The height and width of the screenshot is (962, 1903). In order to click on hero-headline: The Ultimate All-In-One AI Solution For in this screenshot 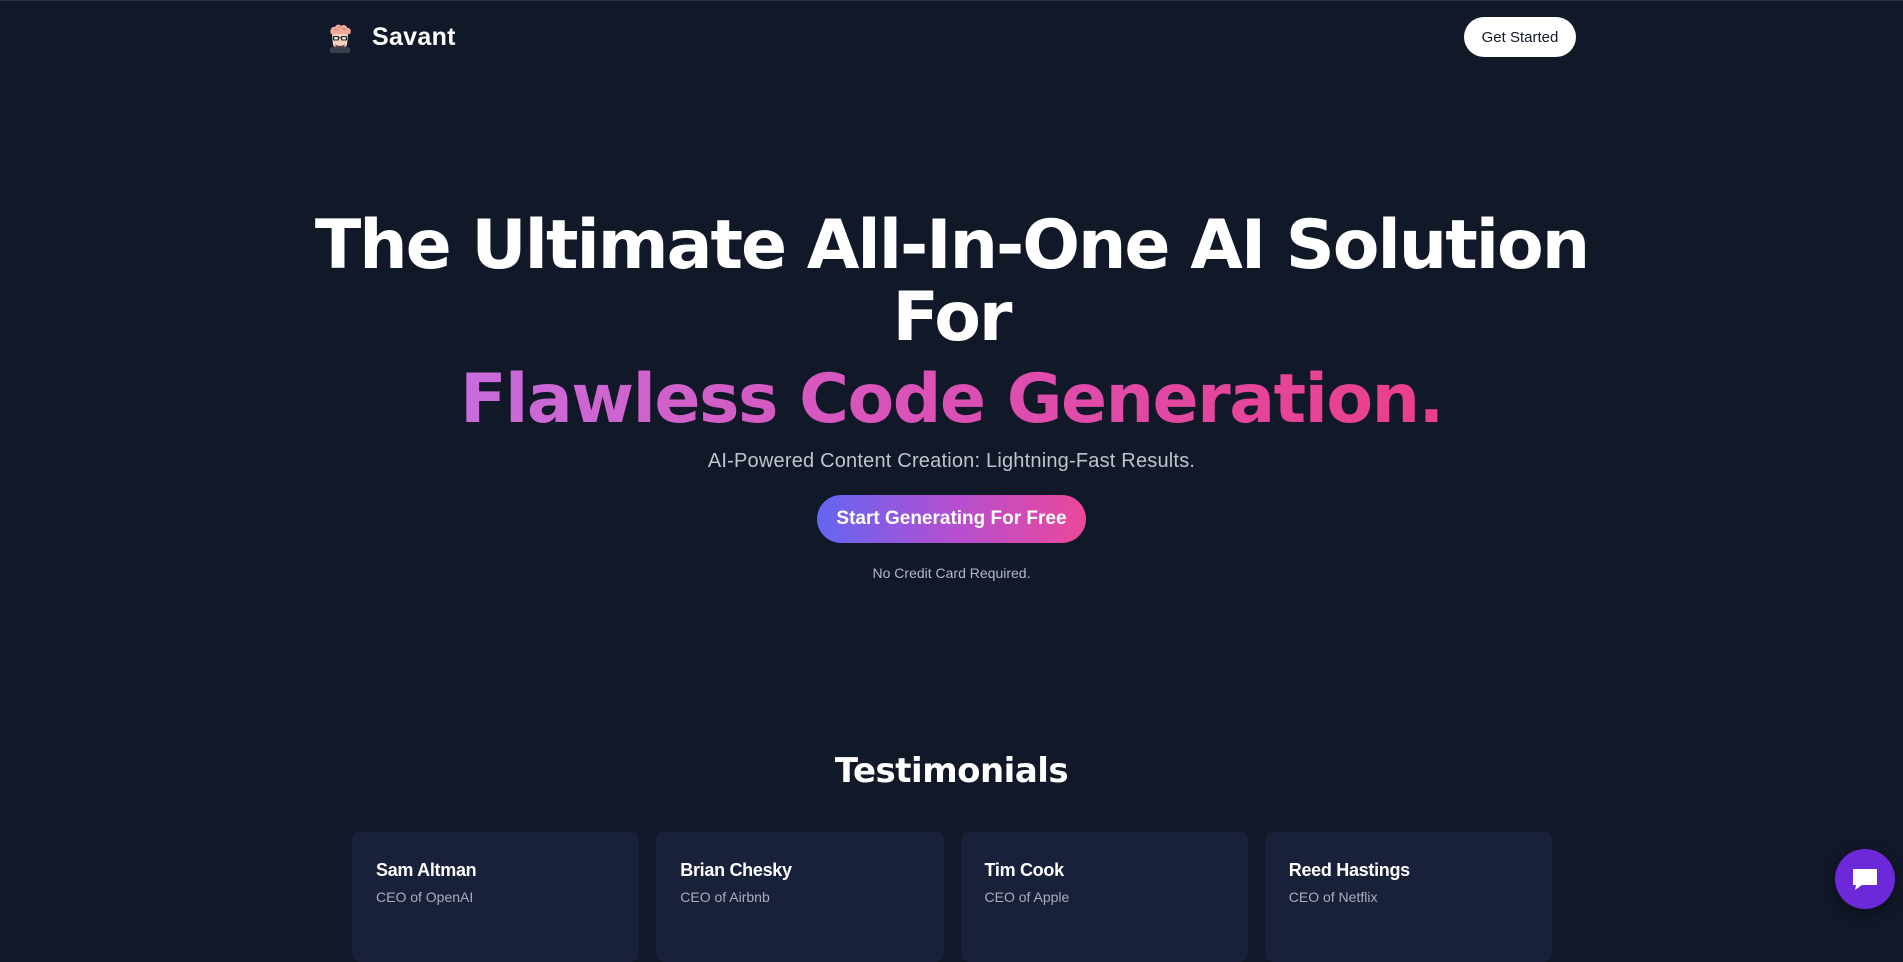, I will do `click(952, 281)`.